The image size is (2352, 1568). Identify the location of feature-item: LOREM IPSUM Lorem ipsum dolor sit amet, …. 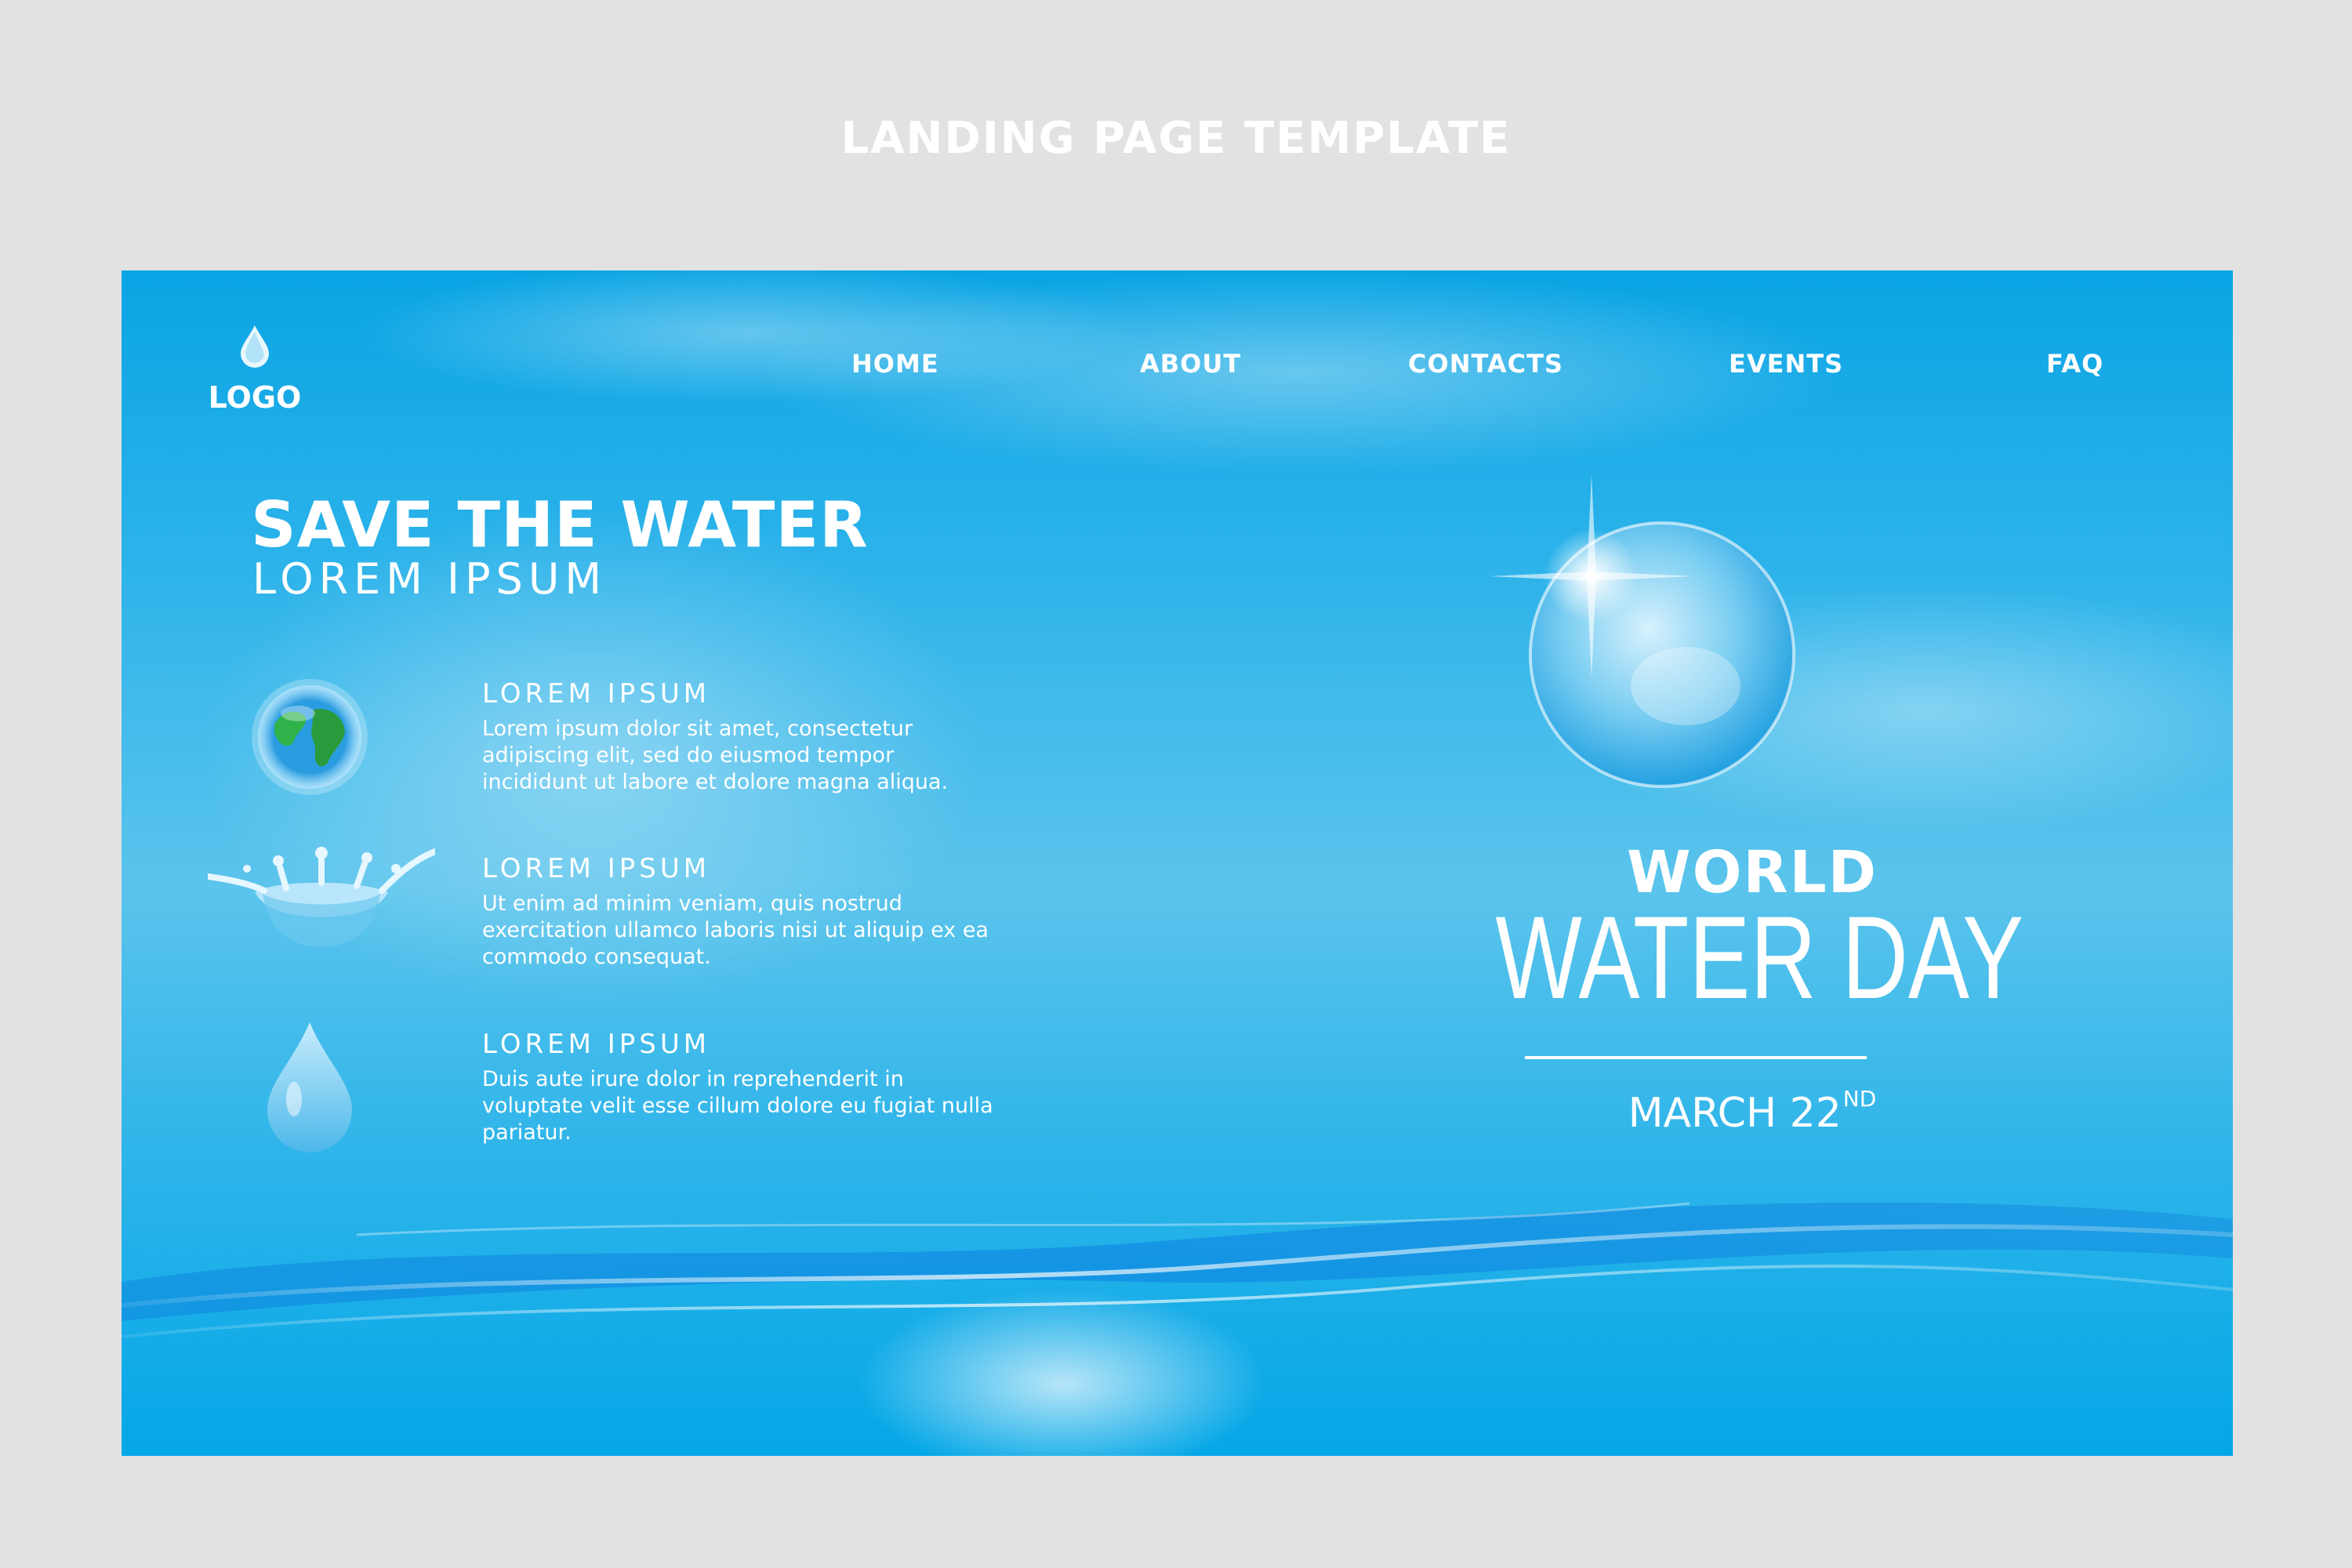
(631, 756).